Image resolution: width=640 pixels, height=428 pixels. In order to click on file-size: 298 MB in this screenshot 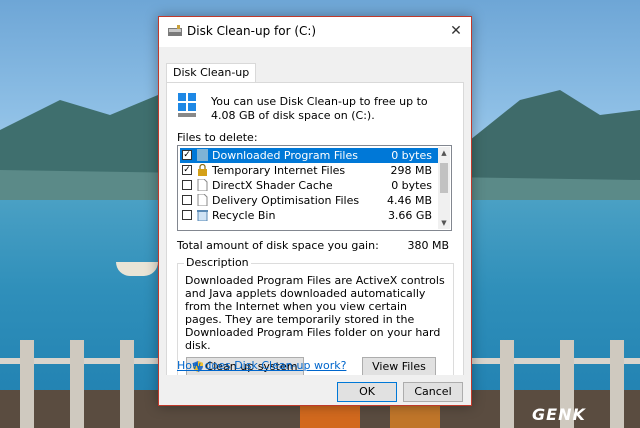, I will do `click(411, 170)`.